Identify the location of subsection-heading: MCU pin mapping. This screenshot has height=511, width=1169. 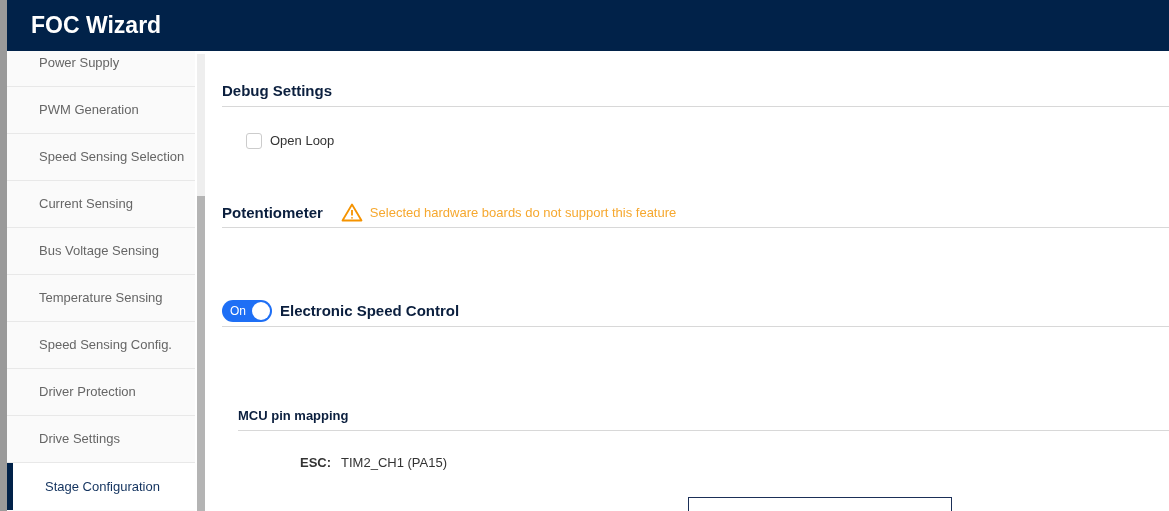
(293, 415).